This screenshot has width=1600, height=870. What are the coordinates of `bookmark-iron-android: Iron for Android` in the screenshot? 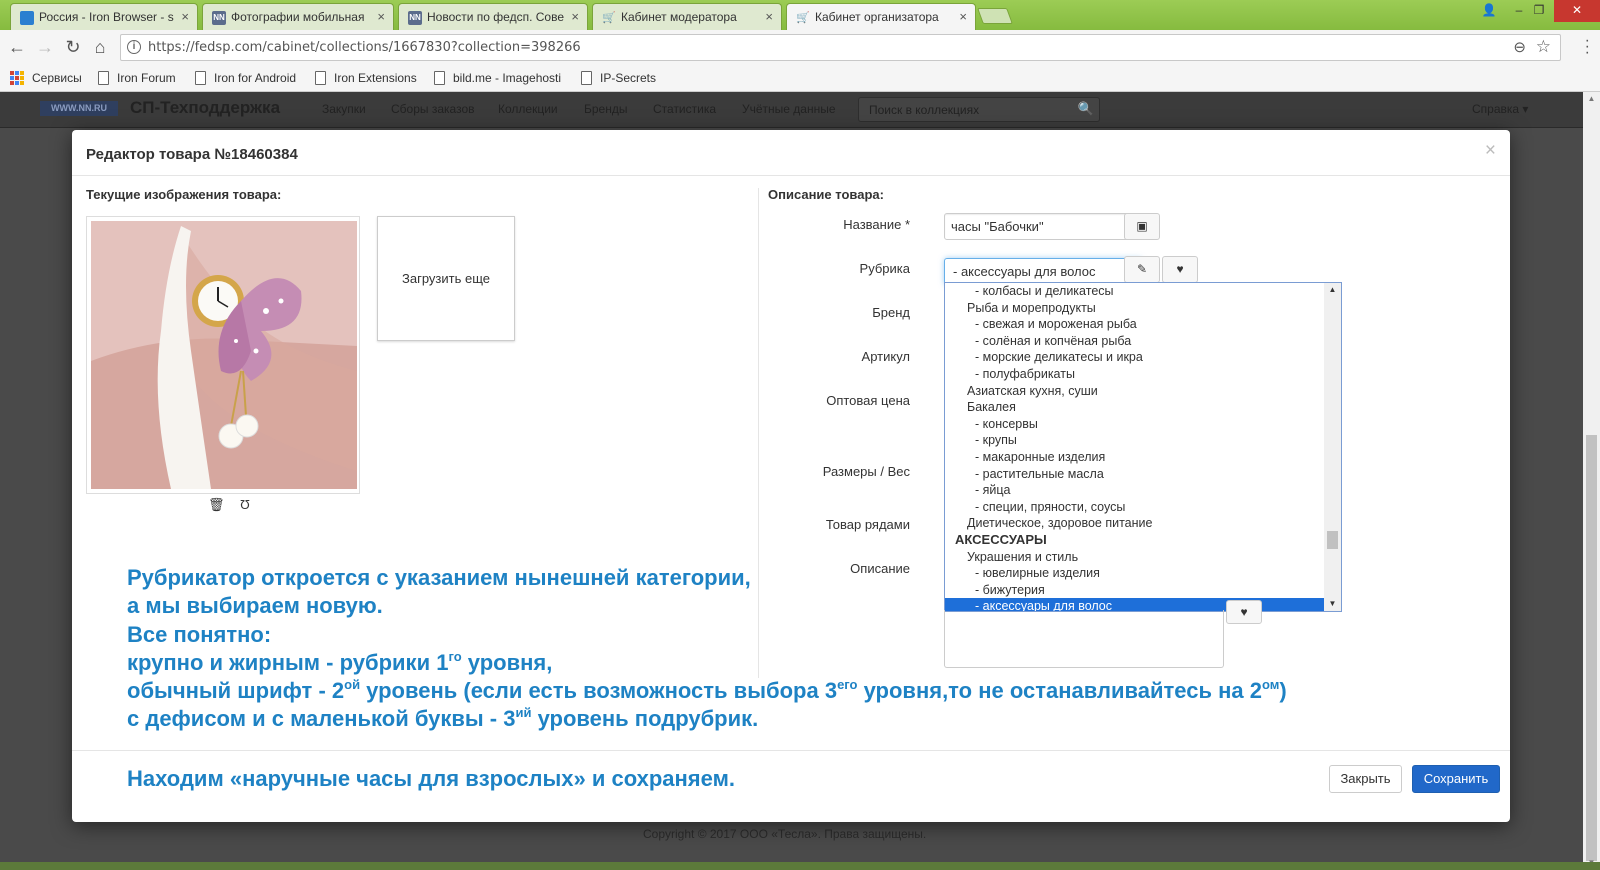 It's located at (244, 78).